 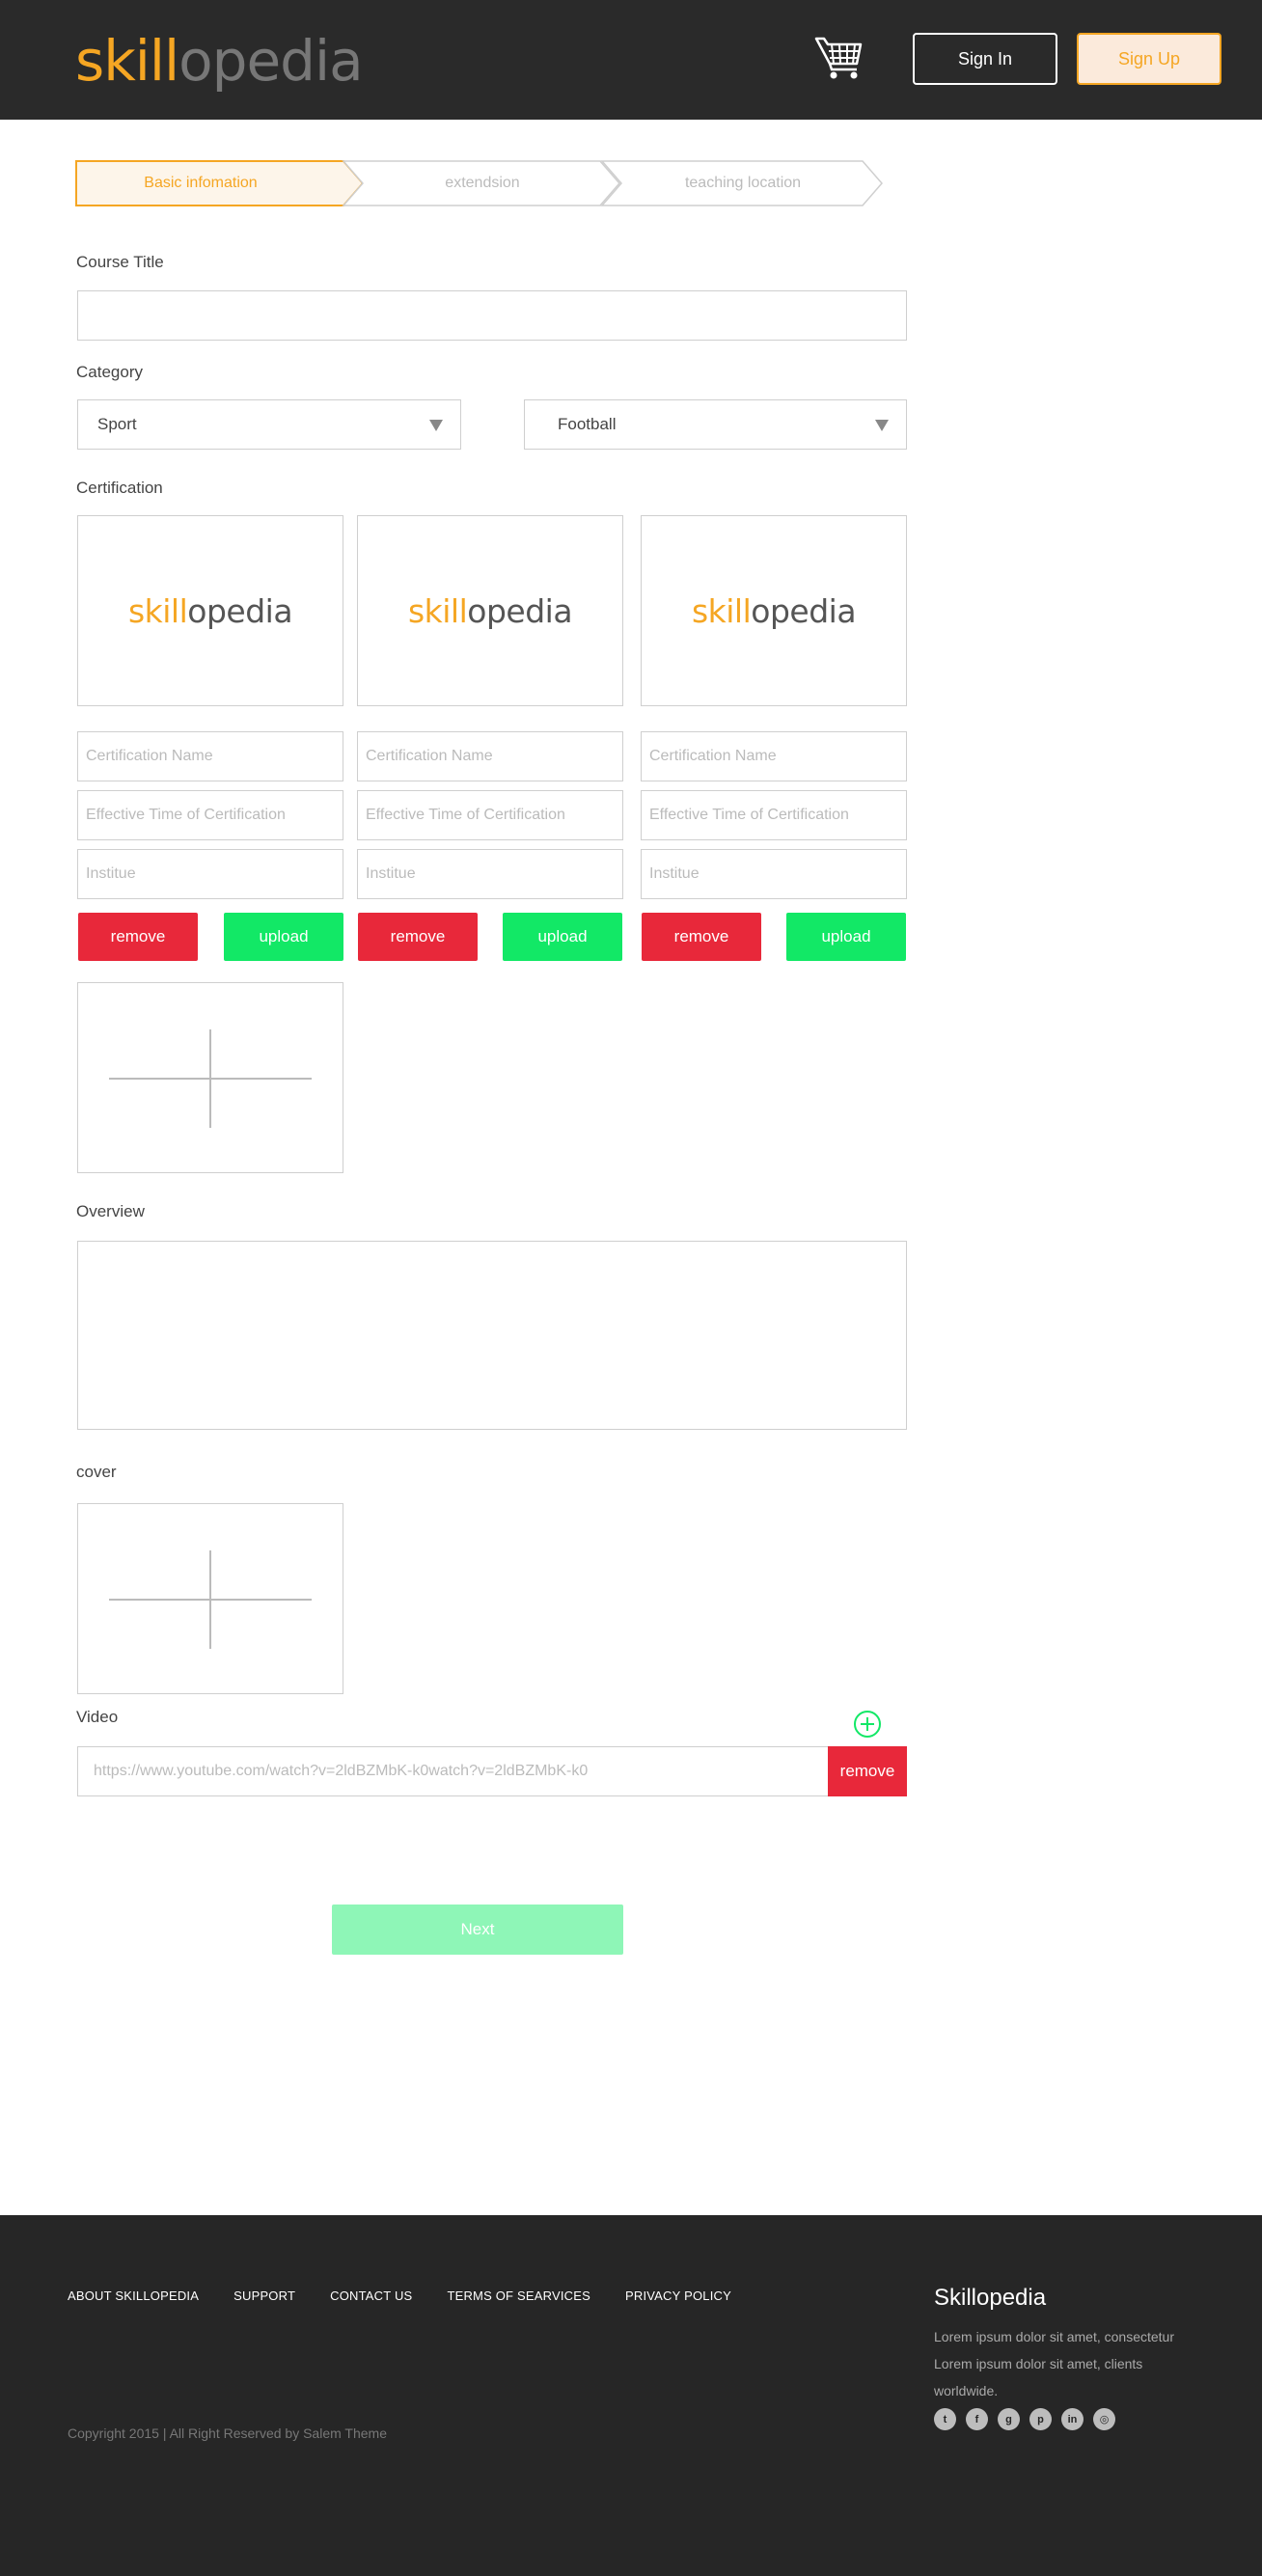 I want to click on pinterest-icon: p, so click(x=1040, y=2419).